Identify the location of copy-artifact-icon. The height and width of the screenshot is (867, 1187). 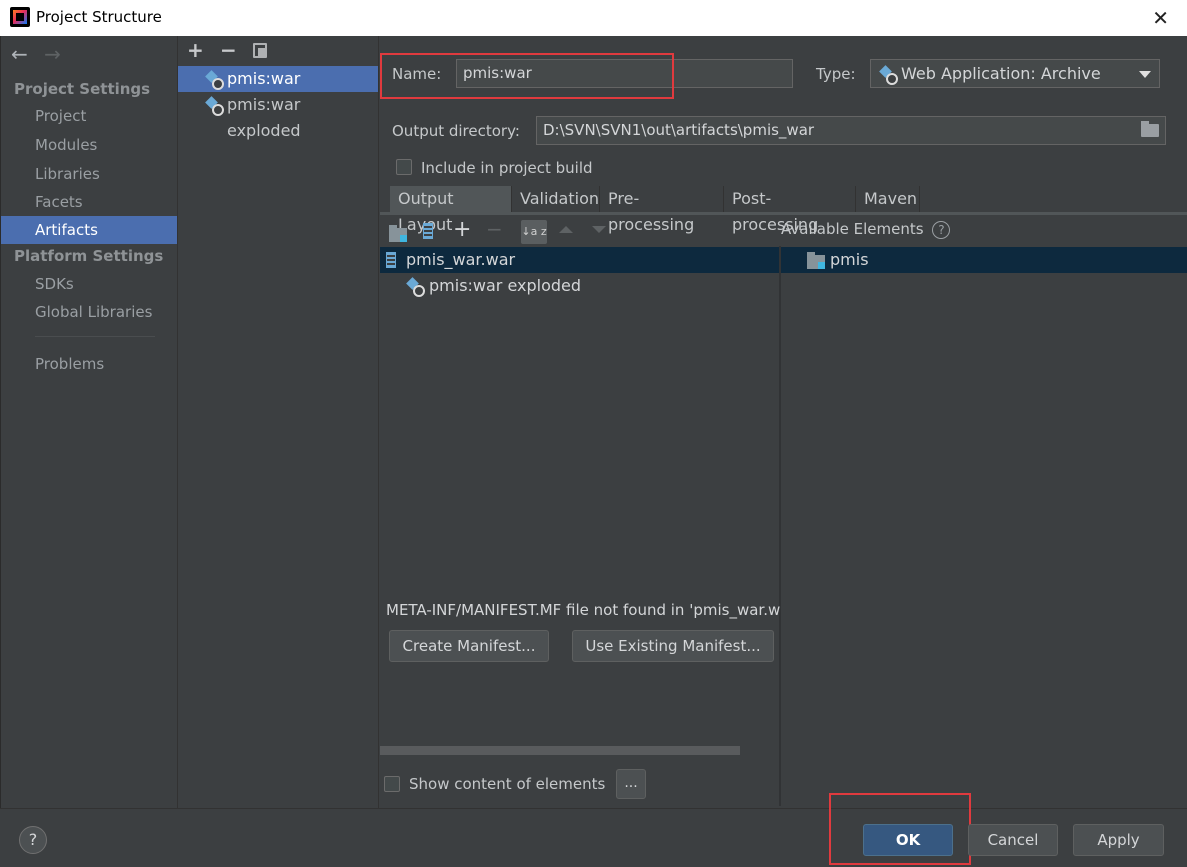
(260, 50).